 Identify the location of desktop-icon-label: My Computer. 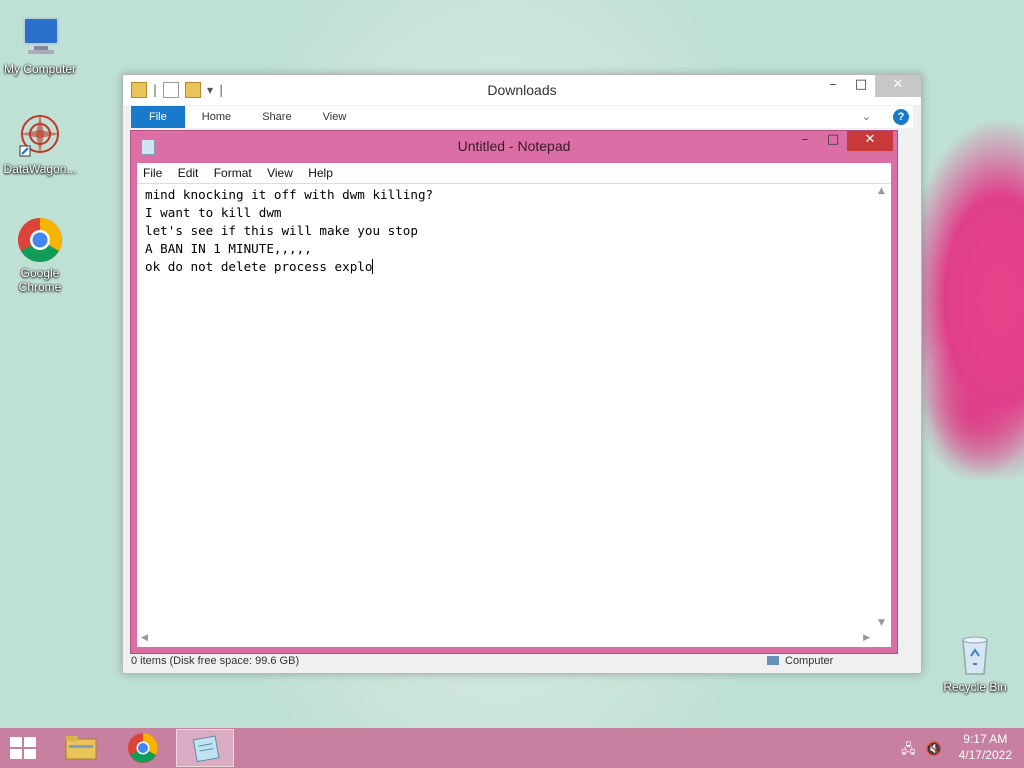
(40, 69).